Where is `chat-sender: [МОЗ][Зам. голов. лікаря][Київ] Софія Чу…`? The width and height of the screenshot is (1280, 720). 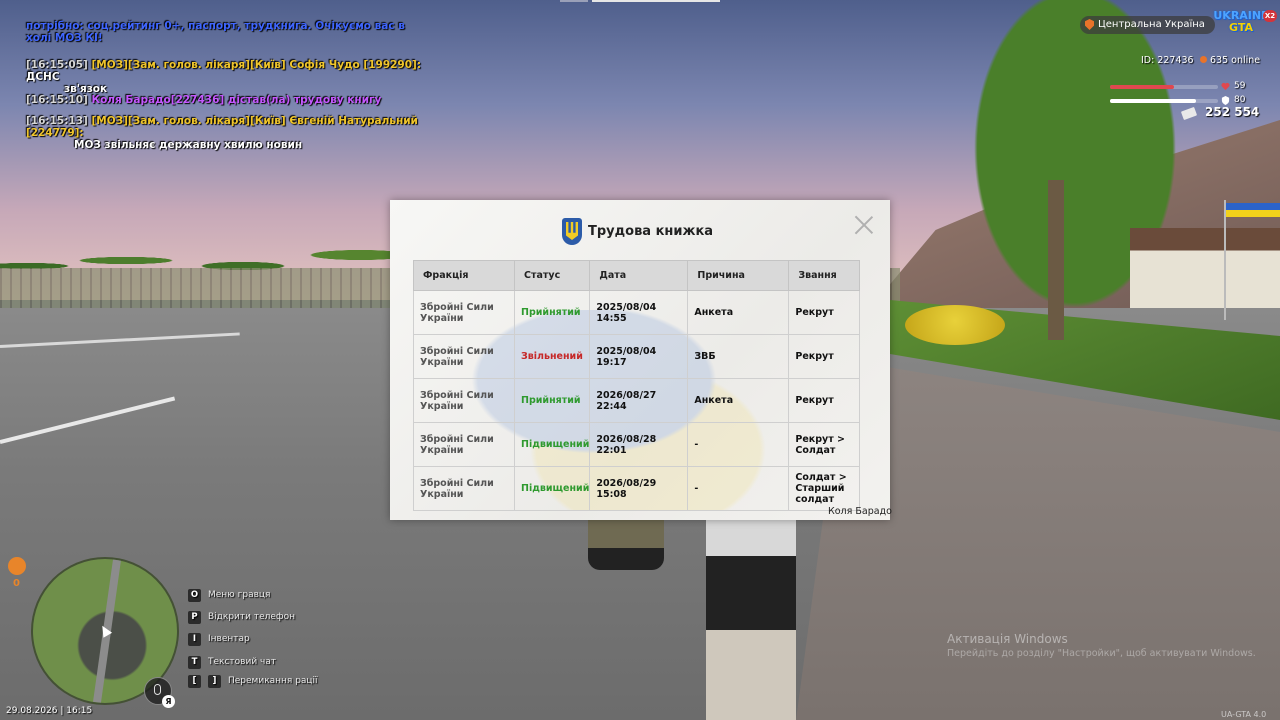 chat-sender: [МОЗ][Зам. голов. лікаря][Київ] Софія Чу… is located at coordinates (256, 65).